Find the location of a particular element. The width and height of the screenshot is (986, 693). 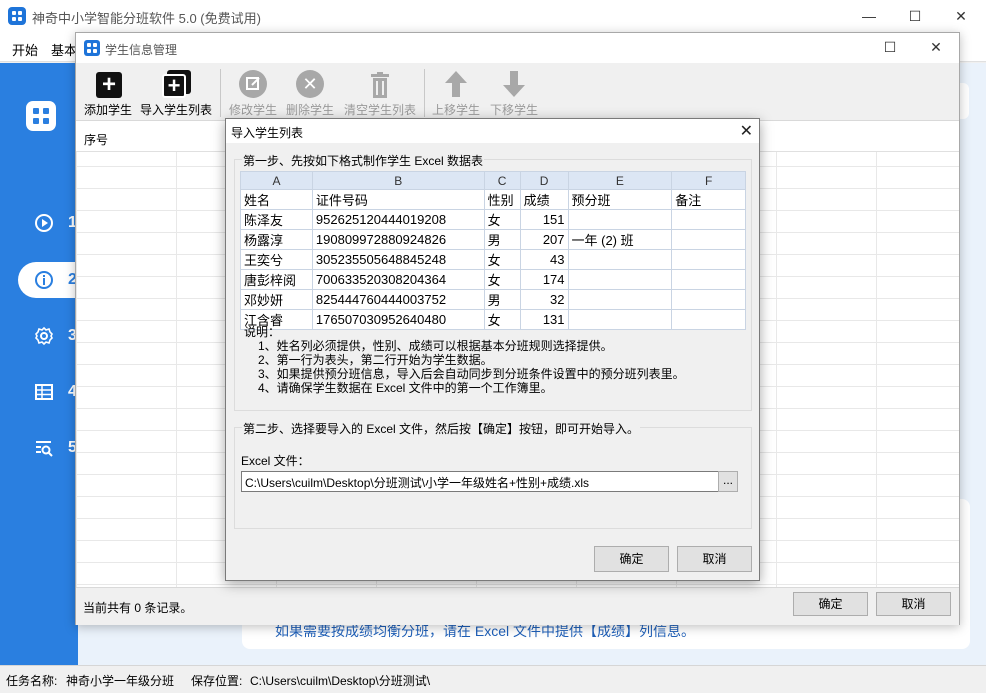

sheet-header-cell: 证件号码 is located at coordinates (398, 199).